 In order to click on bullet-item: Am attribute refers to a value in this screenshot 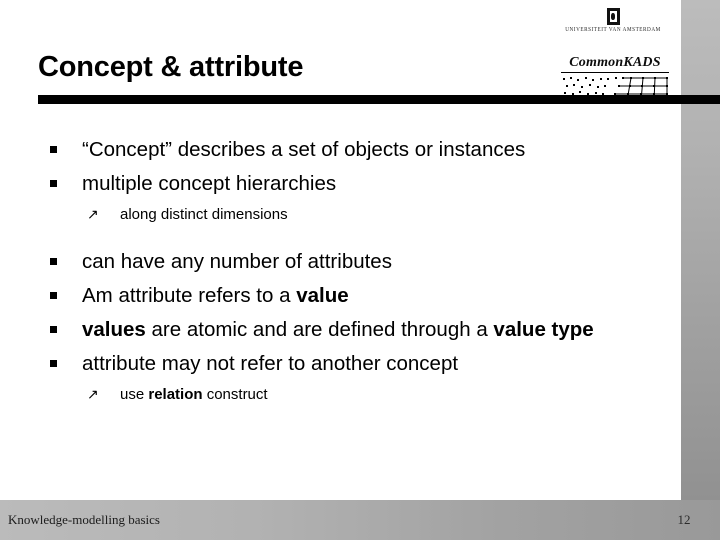, I will do `click(355, 295)`.